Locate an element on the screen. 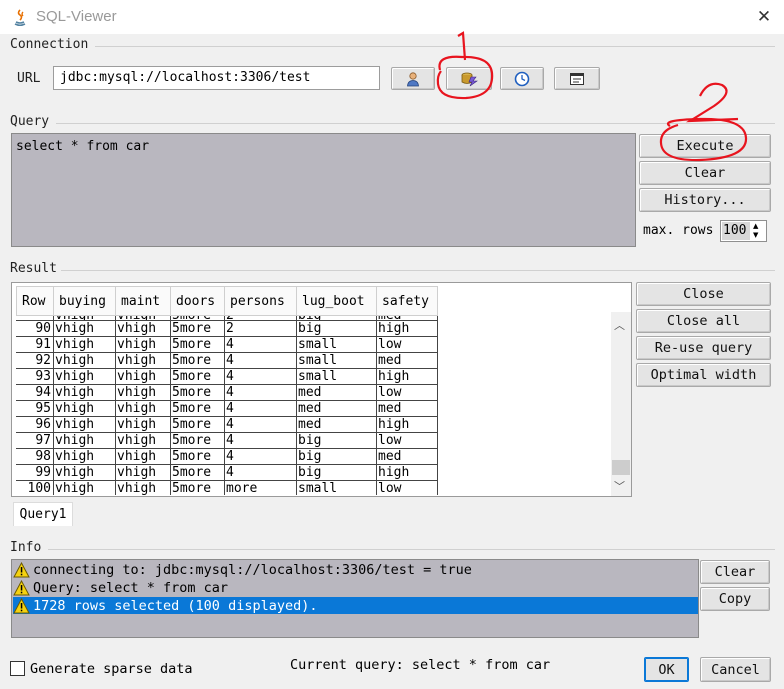  info-line: Query: select * from car is located at coordinates (355, 587).